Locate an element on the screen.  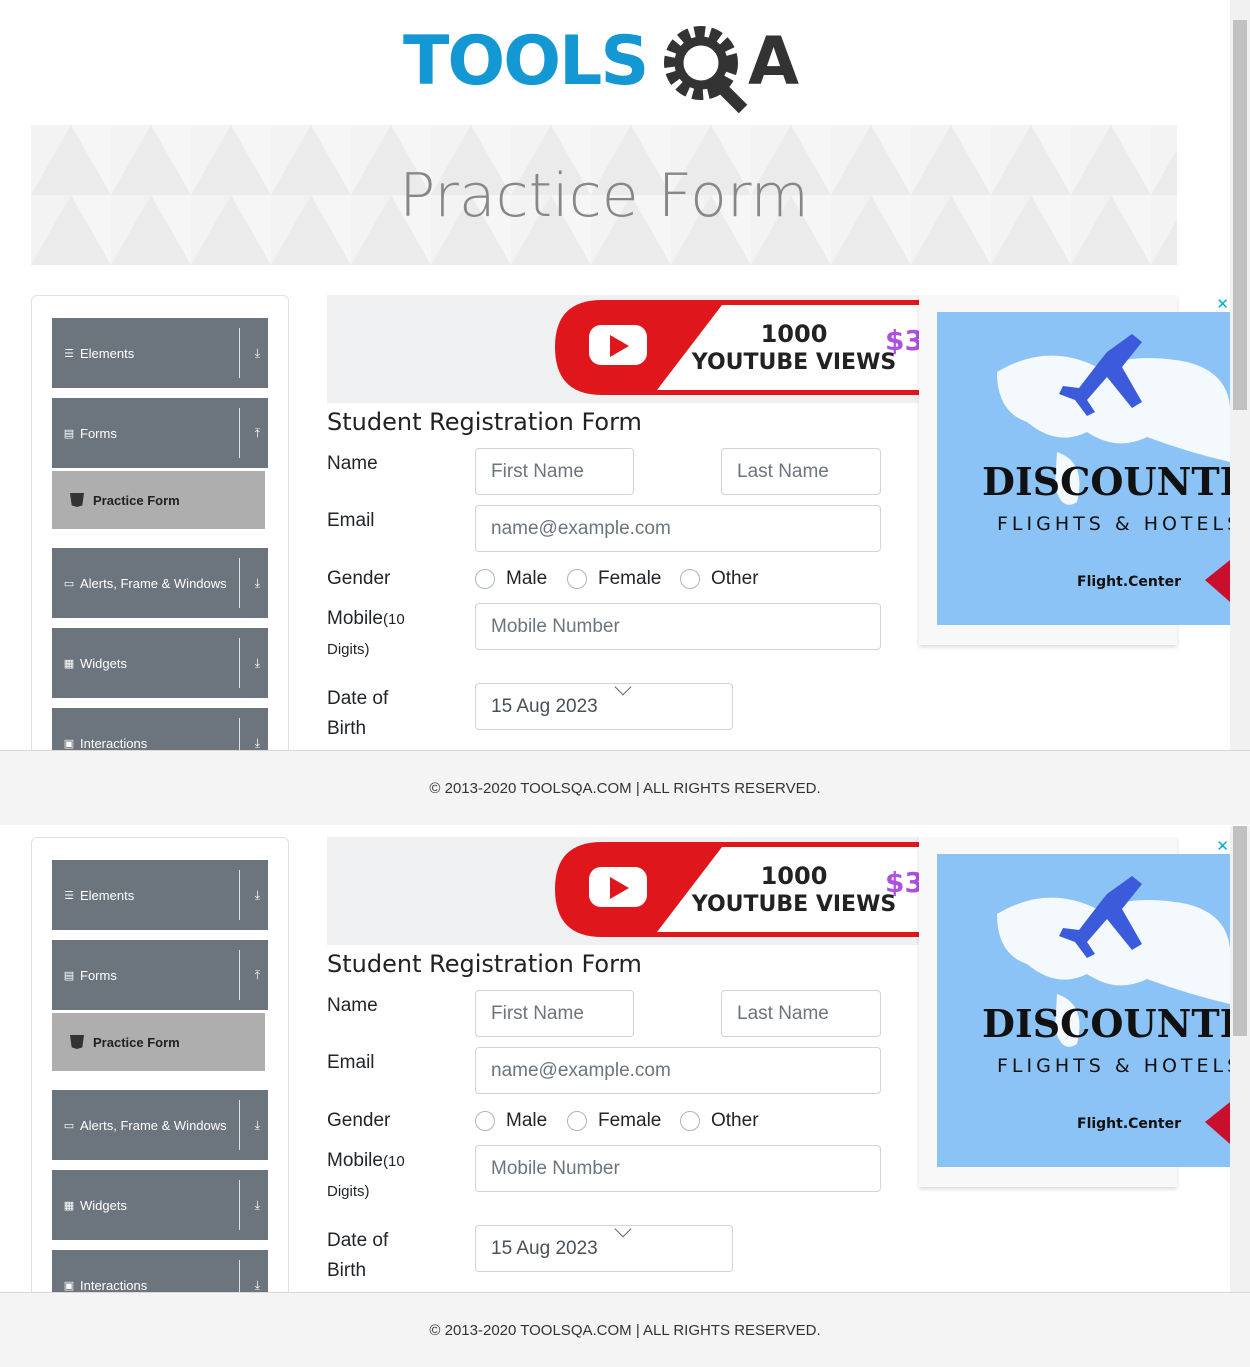
ad-image: DISCOUNTE FLIGHTS & HOTELS Flight.Center is located at coordinates (1083, 1010).